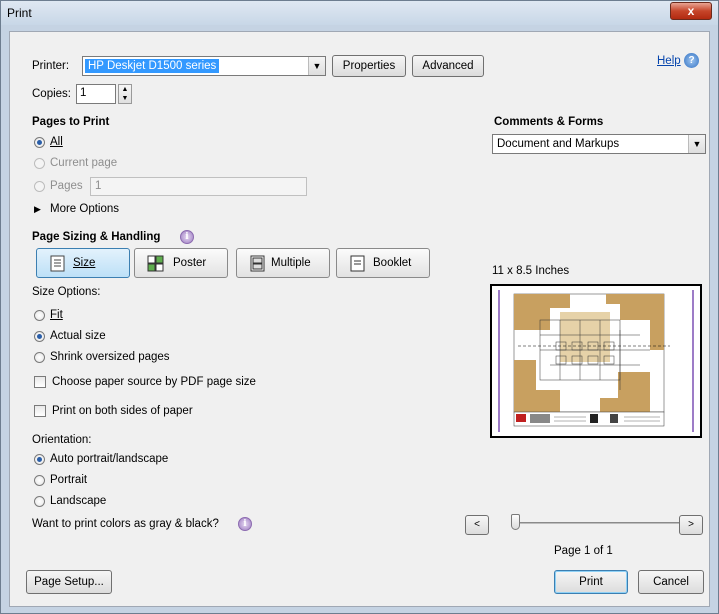 The width and height of the screenshot is (719, 614). I want to click on radio-pages-label: Pages, so click(66, 186).